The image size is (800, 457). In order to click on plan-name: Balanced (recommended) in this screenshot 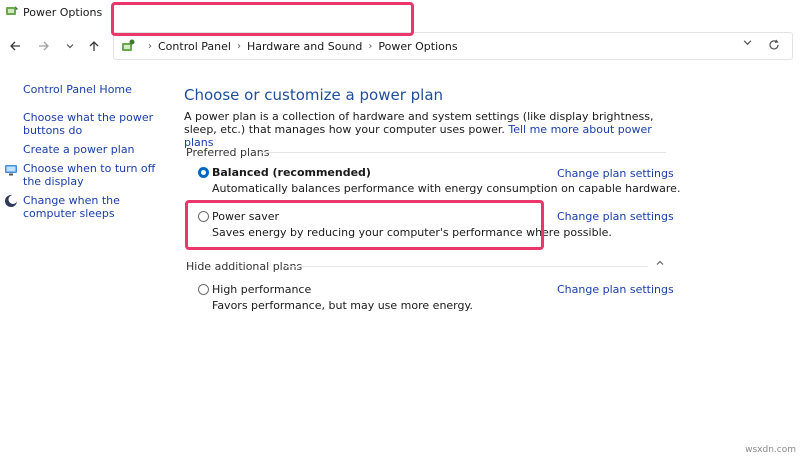, I will do `click(291, 172)`.